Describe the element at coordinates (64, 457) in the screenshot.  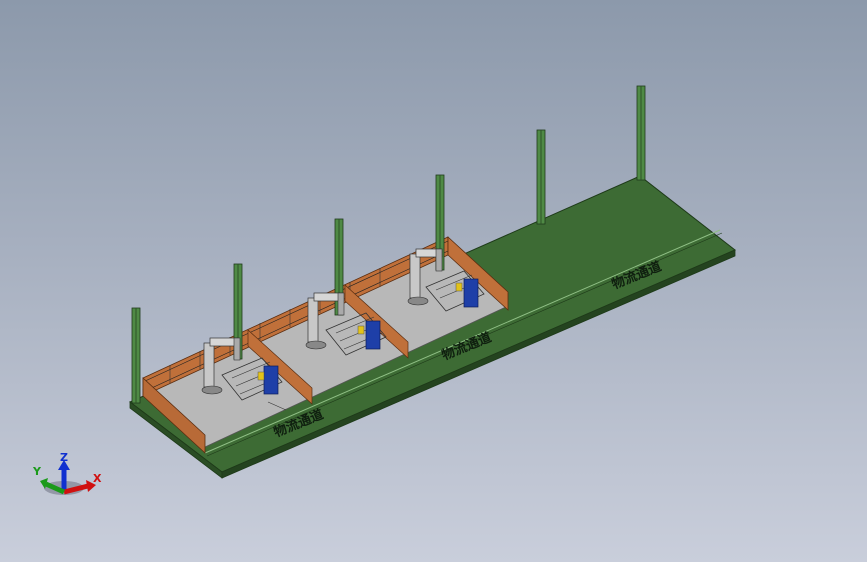
I see `z-axis-label: Z` at that location.